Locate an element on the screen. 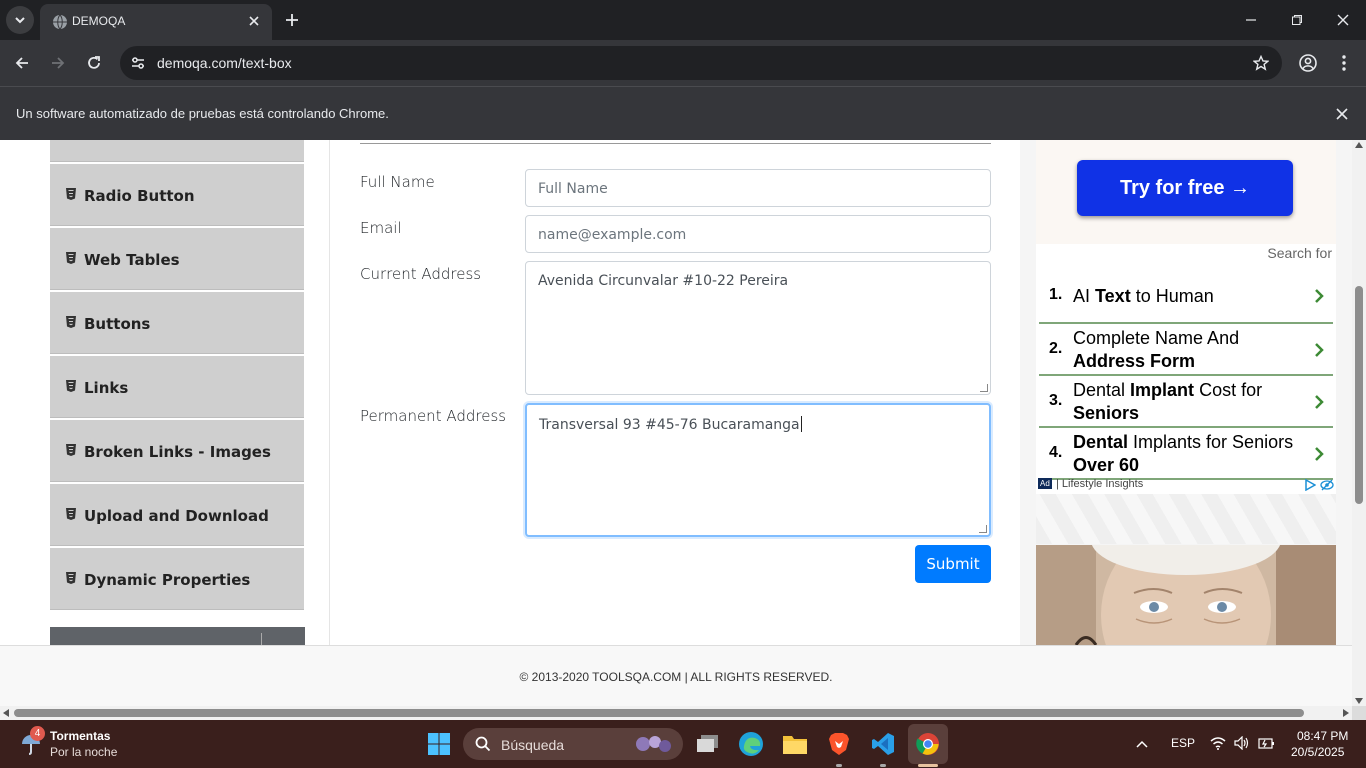 Image resolution: width=1366 pixels, height=768 pixels. ad-link-3: 3. Dental Implant Cost for Seniors is located at coordinates (1186, 402).